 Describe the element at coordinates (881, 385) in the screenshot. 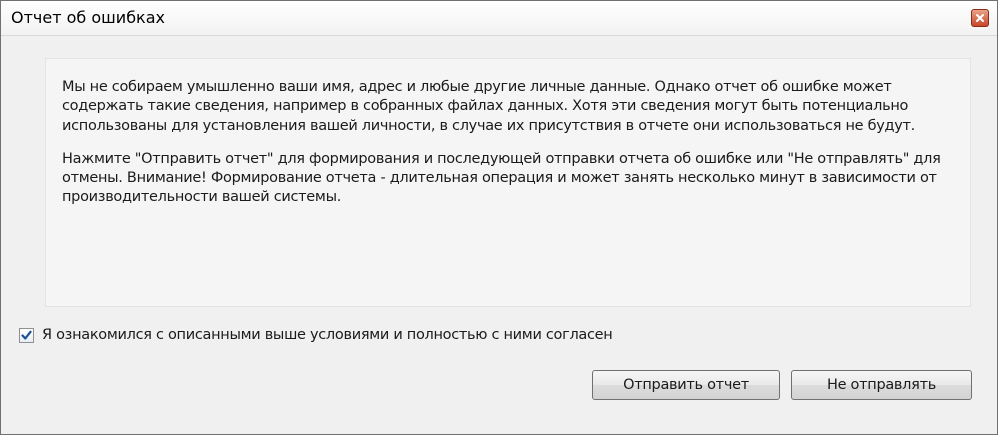

I see `dont-send-button: Не отправлять` at that location.